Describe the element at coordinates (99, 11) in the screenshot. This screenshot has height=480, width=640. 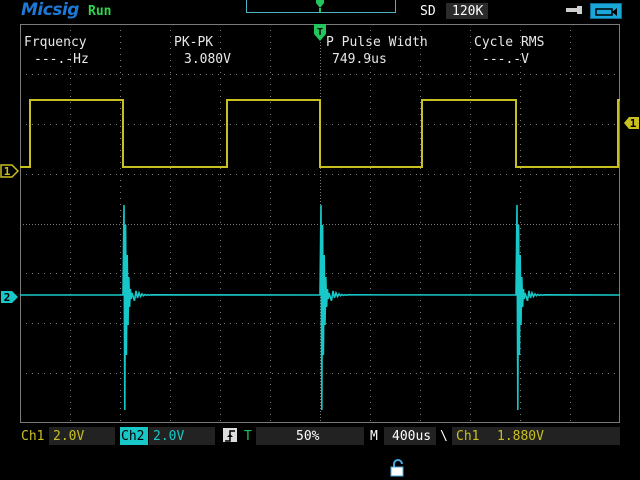
I see `run-status: Run` at that location.